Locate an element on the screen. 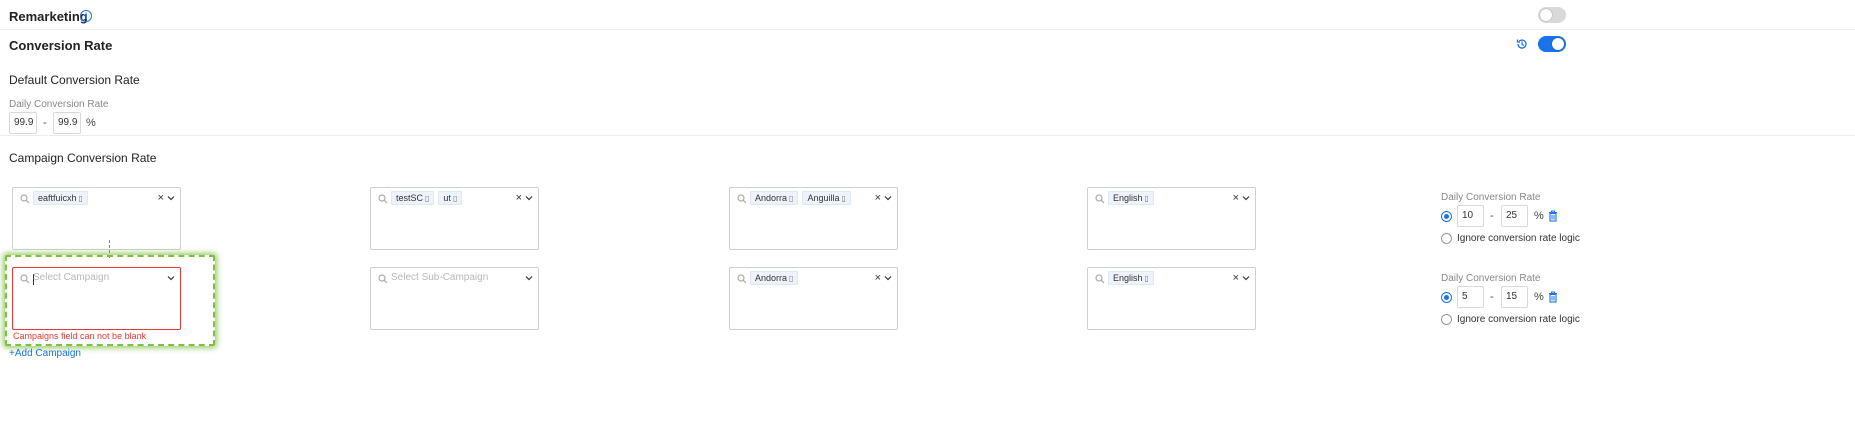  remarketing-title: Remarketing is located at coordinates (48, 16).